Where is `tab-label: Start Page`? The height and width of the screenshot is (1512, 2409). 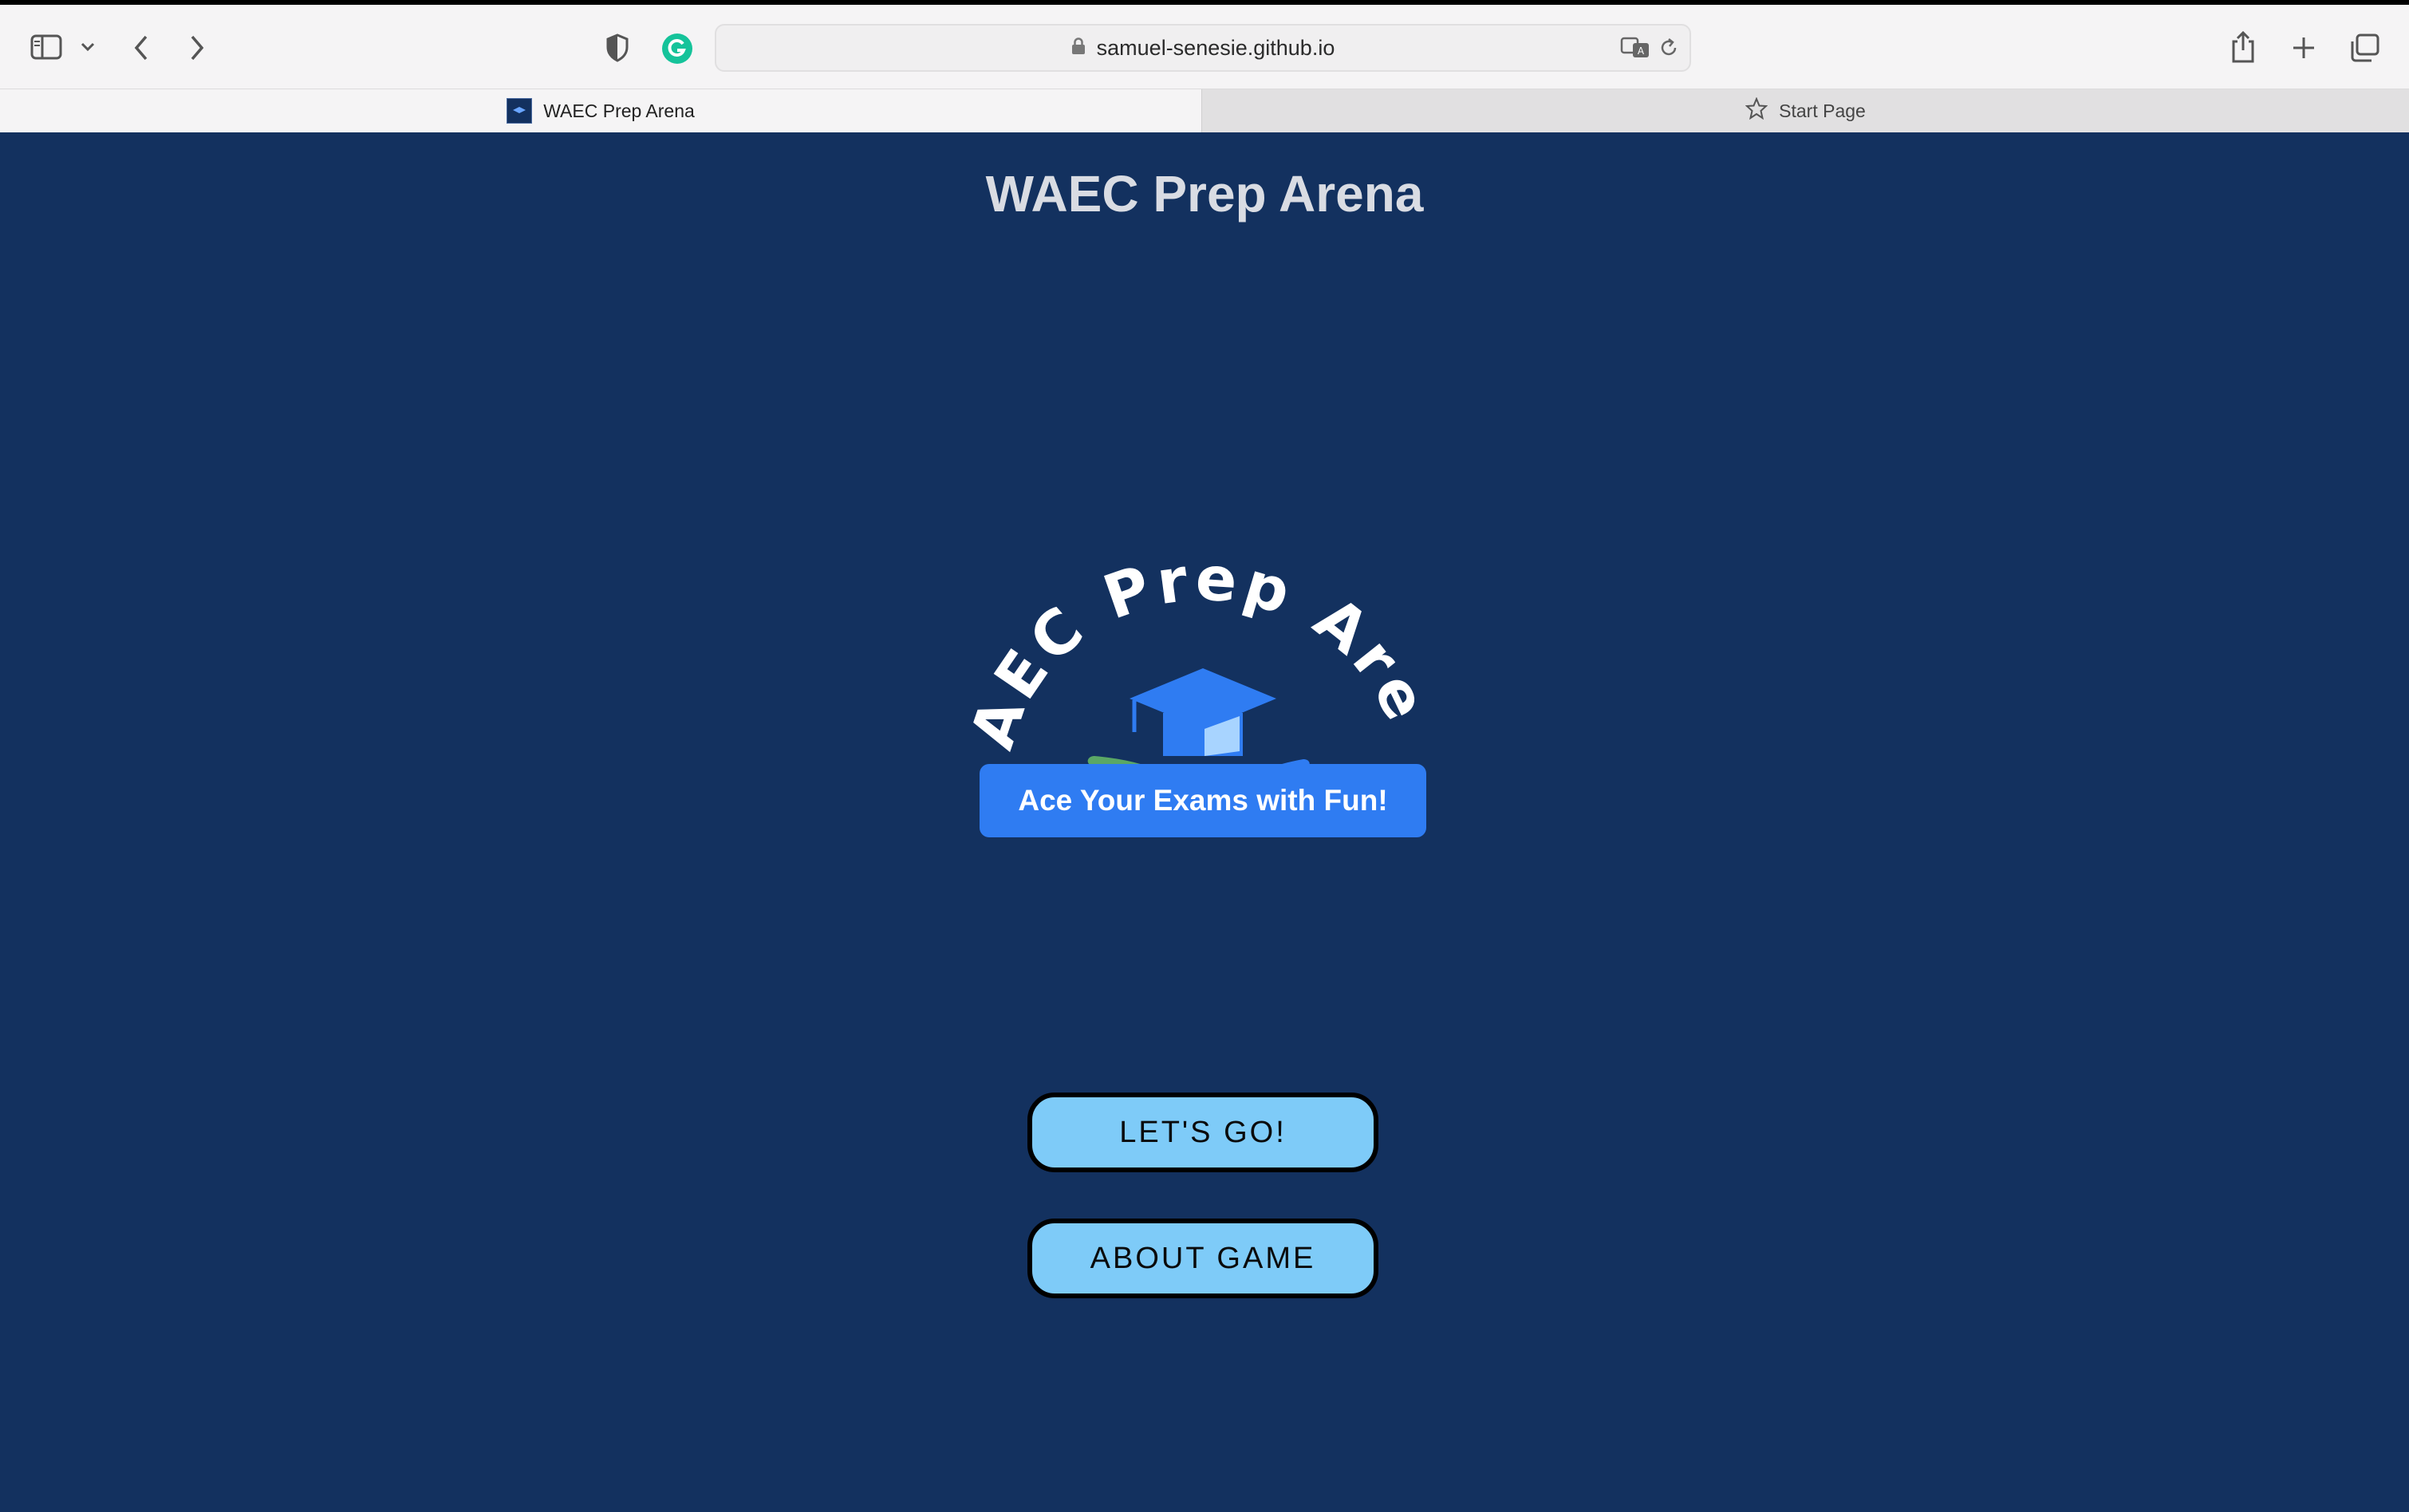
tab-label: Start Page is located at coordinates (1822, 110).